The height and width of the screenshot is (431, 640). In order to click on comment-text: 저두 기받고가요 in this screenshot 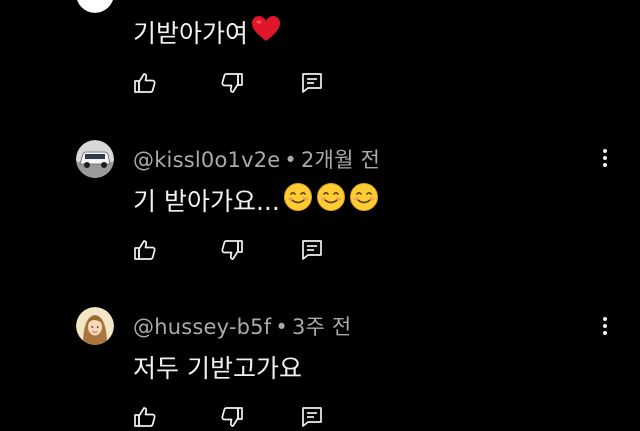, I will do `click(217, 368)`.